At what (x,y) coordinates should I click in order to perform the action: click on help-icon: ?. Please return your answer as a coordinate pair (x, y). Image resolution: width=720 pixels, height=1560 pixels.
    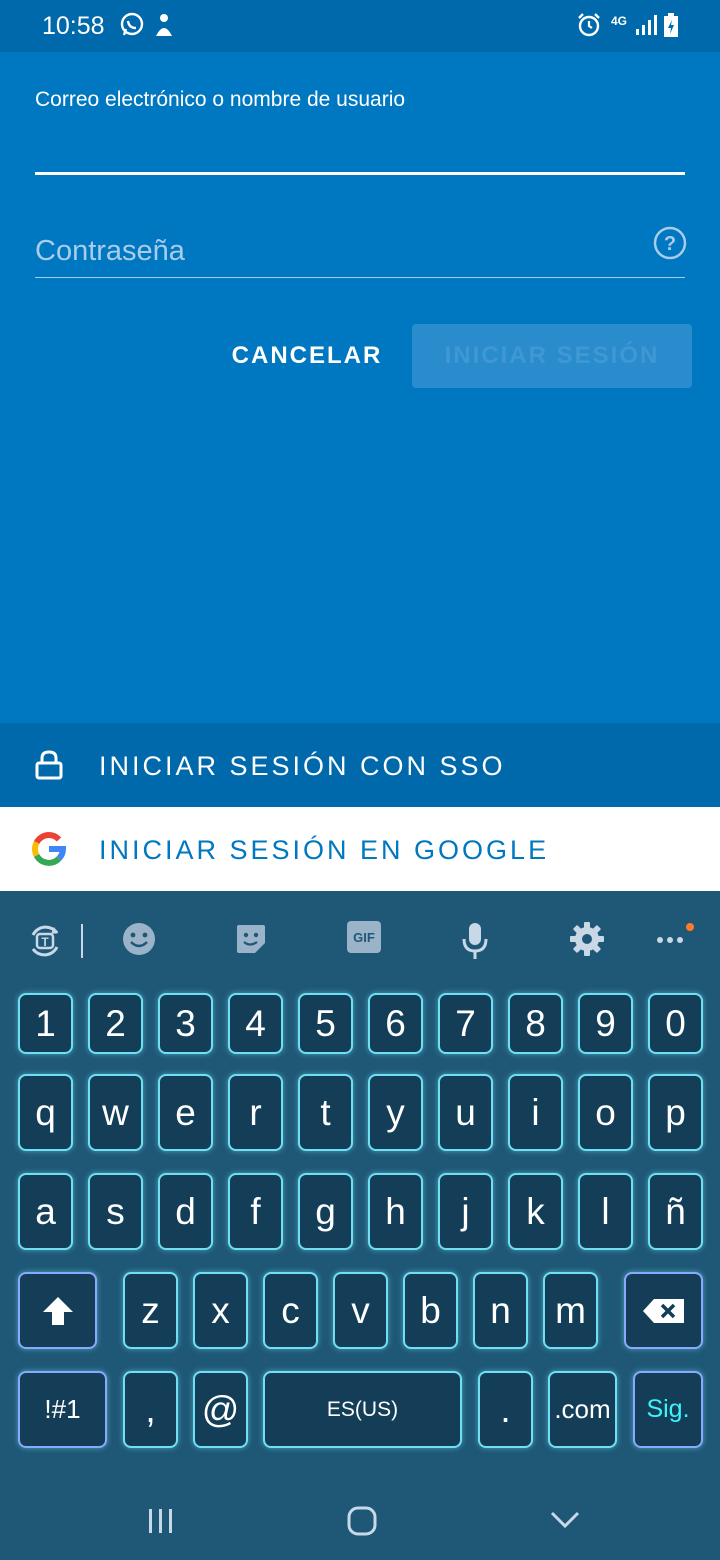
    Looking at the image, I should click on (670, 243).